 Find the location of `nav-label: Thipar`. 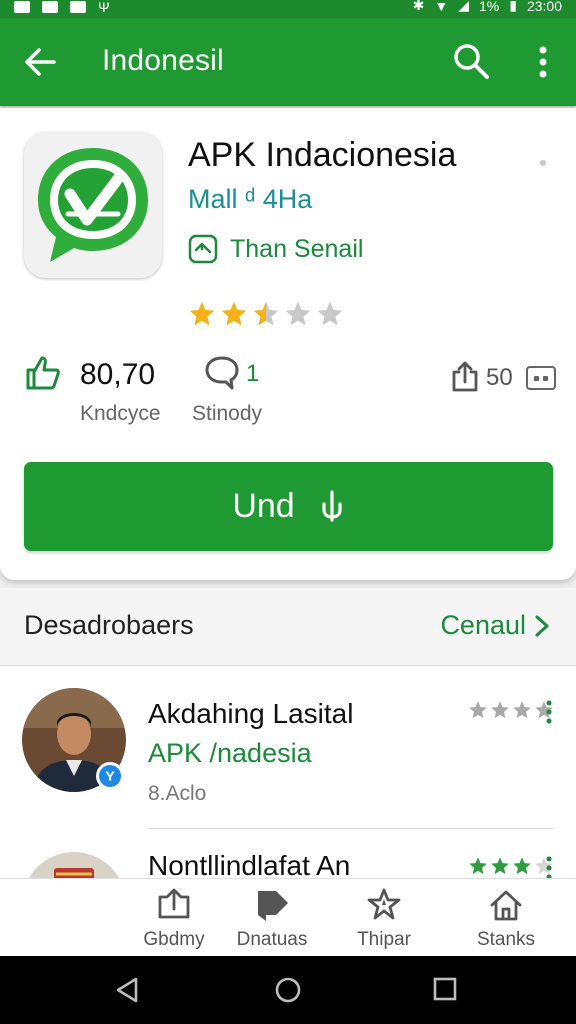

nav-label: Thipar is located at coordinates (384, 939).